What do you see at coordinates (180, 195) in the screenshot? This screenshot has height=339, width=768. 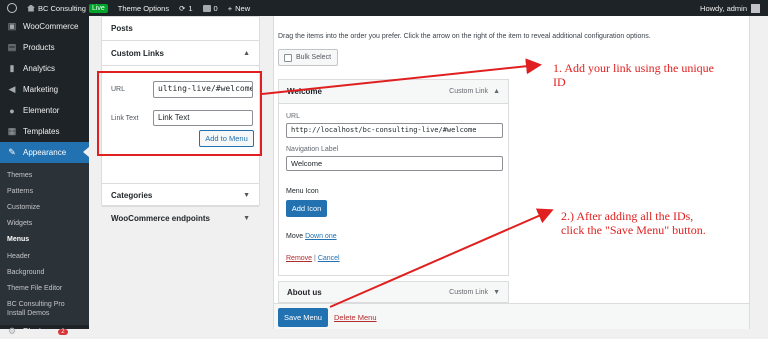 I see `categories-section: Categories ▼` at bounding box center [180, 195].